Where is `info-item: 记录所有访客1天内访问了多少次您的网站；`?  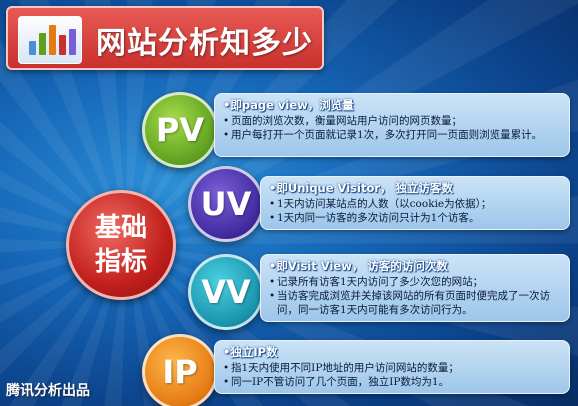 info-item: 记录所有访客1天内访问了多少次您的网站； is located at coordinates (415, 282).